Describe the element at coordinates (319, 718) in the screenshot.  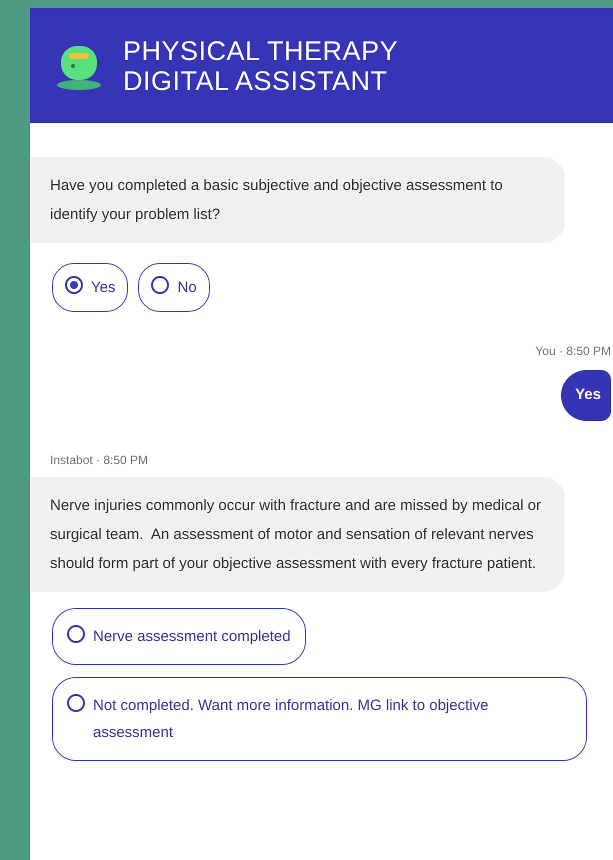
I see `option-button: Not completed. Want more information. MG link to objective assessment` at that location.